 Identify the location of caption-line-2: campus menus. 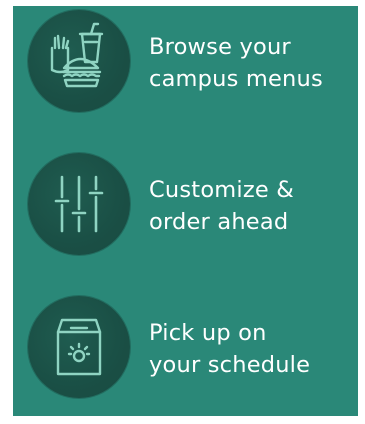
(236, 79).